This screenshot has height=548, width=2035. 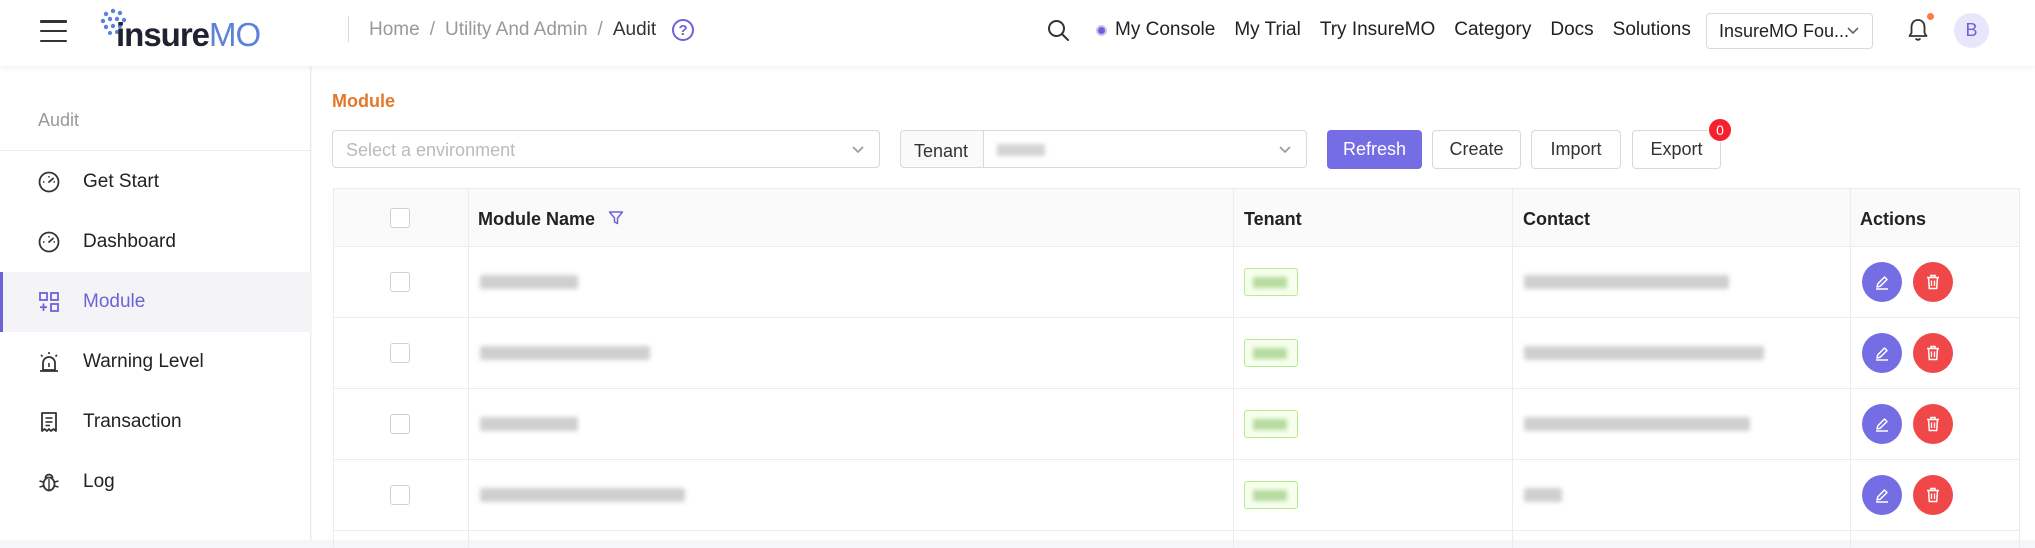 I want to click on search-icon, so click(x=1058, y=30).